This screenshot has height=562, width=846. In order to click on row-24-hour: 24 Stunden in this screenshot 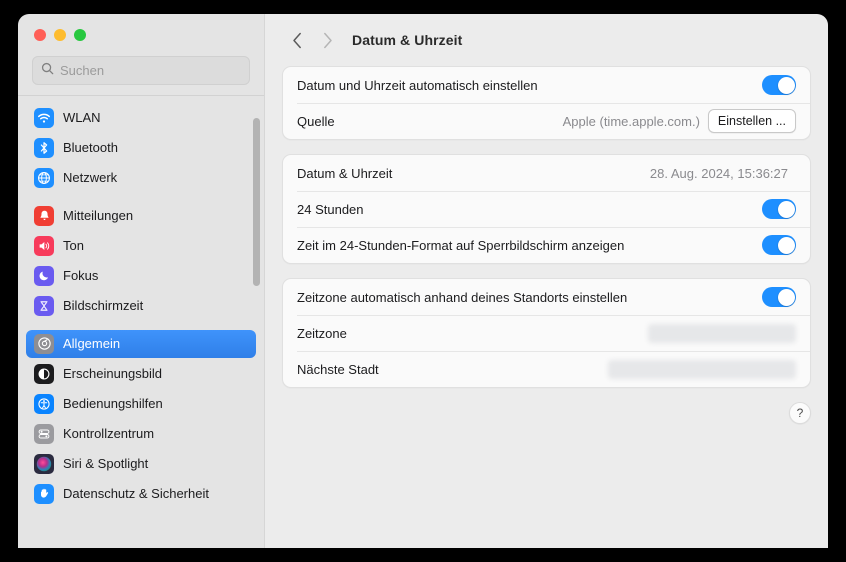, I will do `click(546, 209)`.